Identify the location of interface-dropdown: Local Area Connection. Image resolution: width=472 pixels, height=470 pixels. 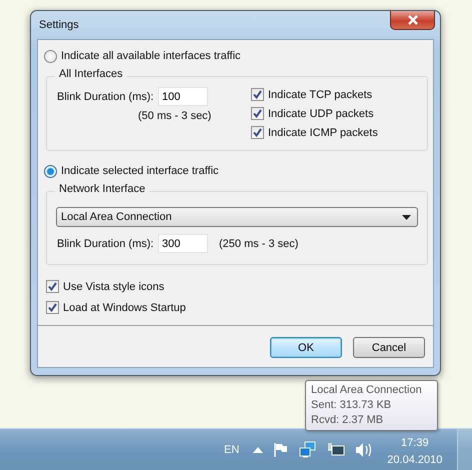
(237, 217).